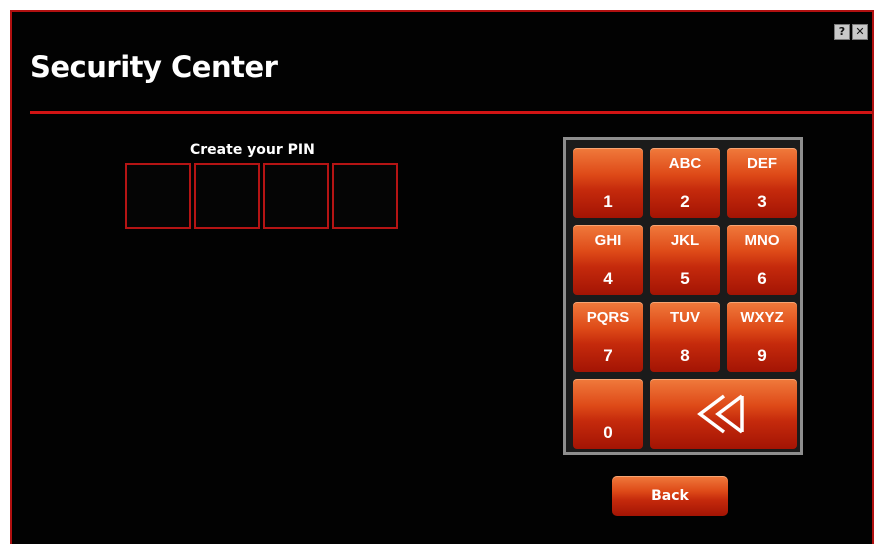 The image size is (881, 544). Describe the element at coordinates (608, 317) in the screenshot. I see `key-letters: PQRS` at that location.